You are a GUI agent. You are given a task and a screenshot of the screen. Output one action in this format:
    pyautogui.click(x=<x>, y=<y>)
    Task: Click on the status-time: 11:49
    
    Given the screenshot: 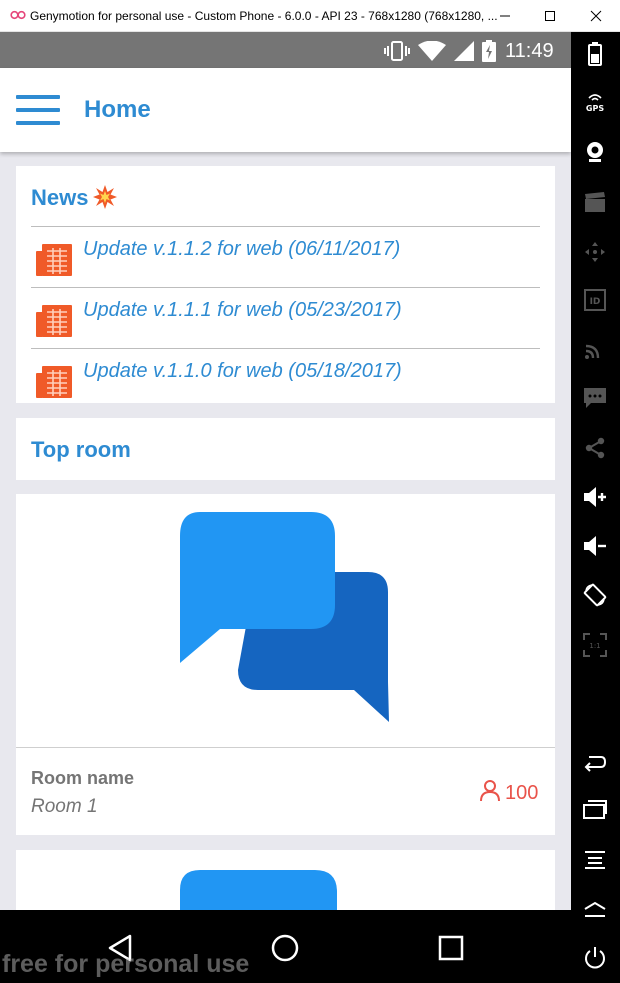 What is the action you would take?
    pyautogui.click(x=529, y=51)
    